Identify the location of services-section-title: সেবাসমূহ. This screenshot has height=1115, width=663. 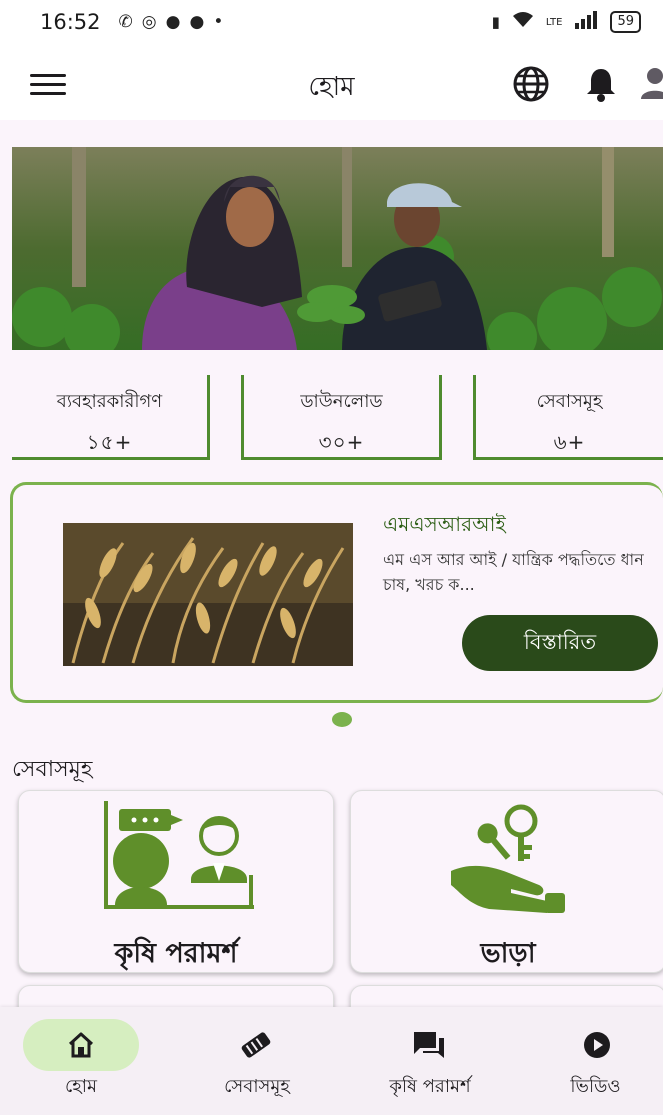
(52, 769).